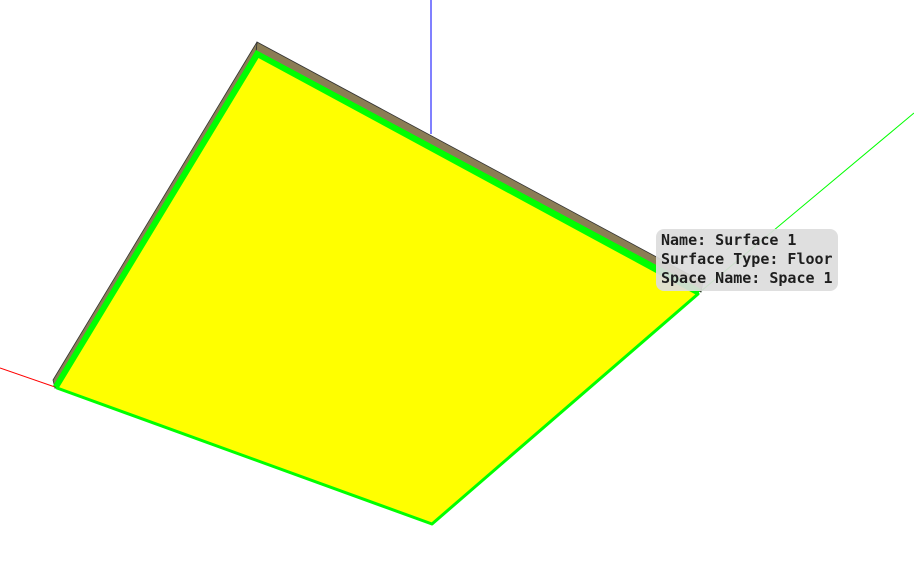 The width and height of the screenshot is (914, 572). Describe the element at coordinates (747, 278) in the screenshot. I see `tooltip-space-name: Space Name: Space 1` at that location.